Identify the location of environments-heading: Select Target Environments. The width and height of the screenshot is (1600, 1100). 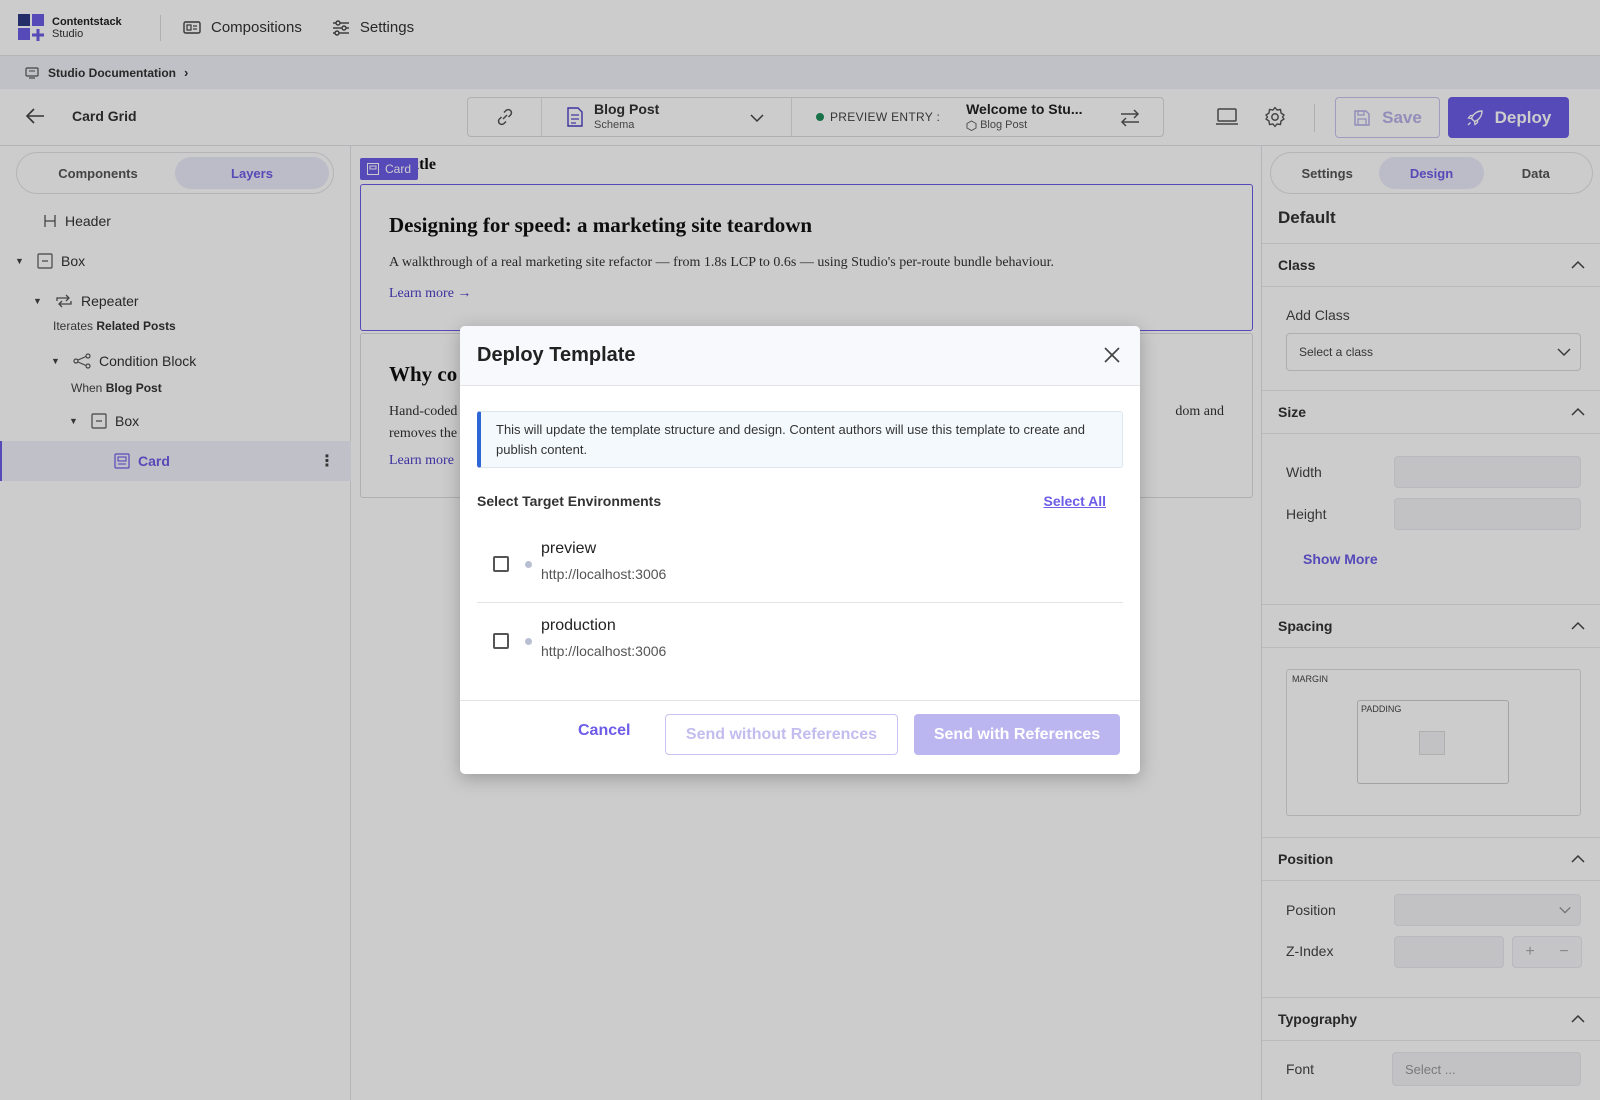
(569, 501).